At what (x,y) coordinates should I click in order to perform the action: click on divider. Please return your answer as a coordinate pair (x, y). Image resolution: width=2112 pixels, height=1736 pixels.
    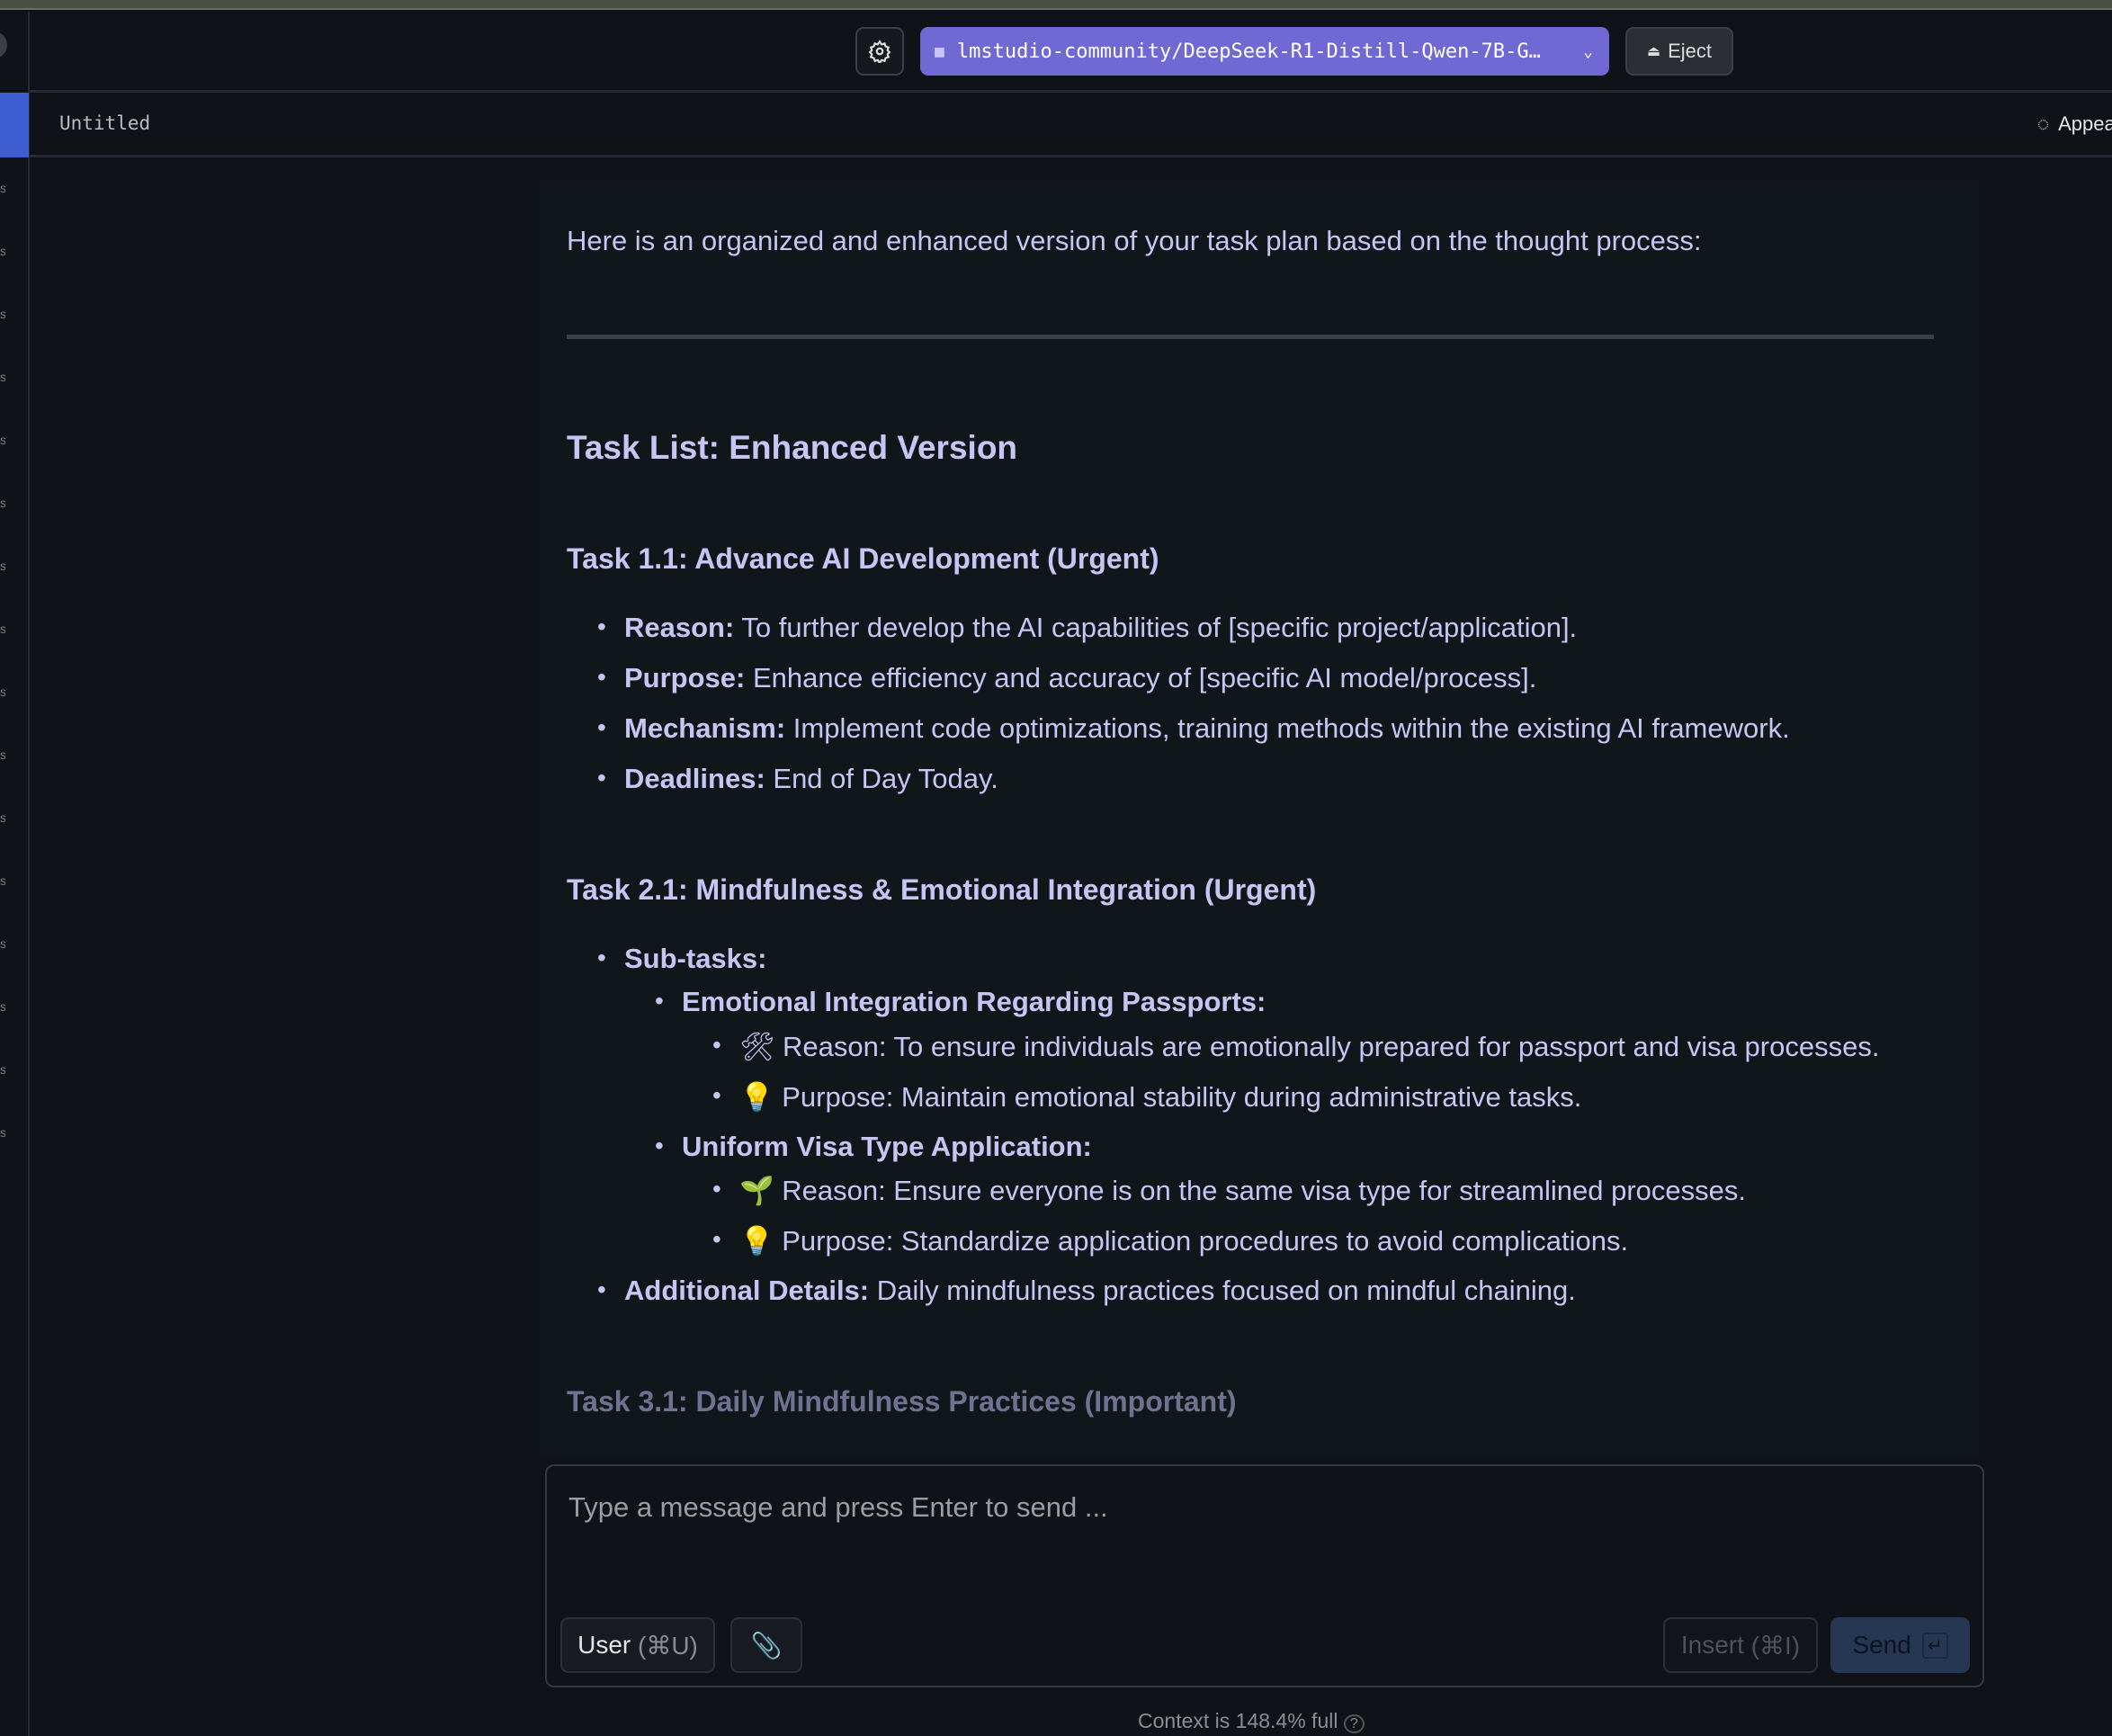
    Looking at the image, I should click on (1250, 337).